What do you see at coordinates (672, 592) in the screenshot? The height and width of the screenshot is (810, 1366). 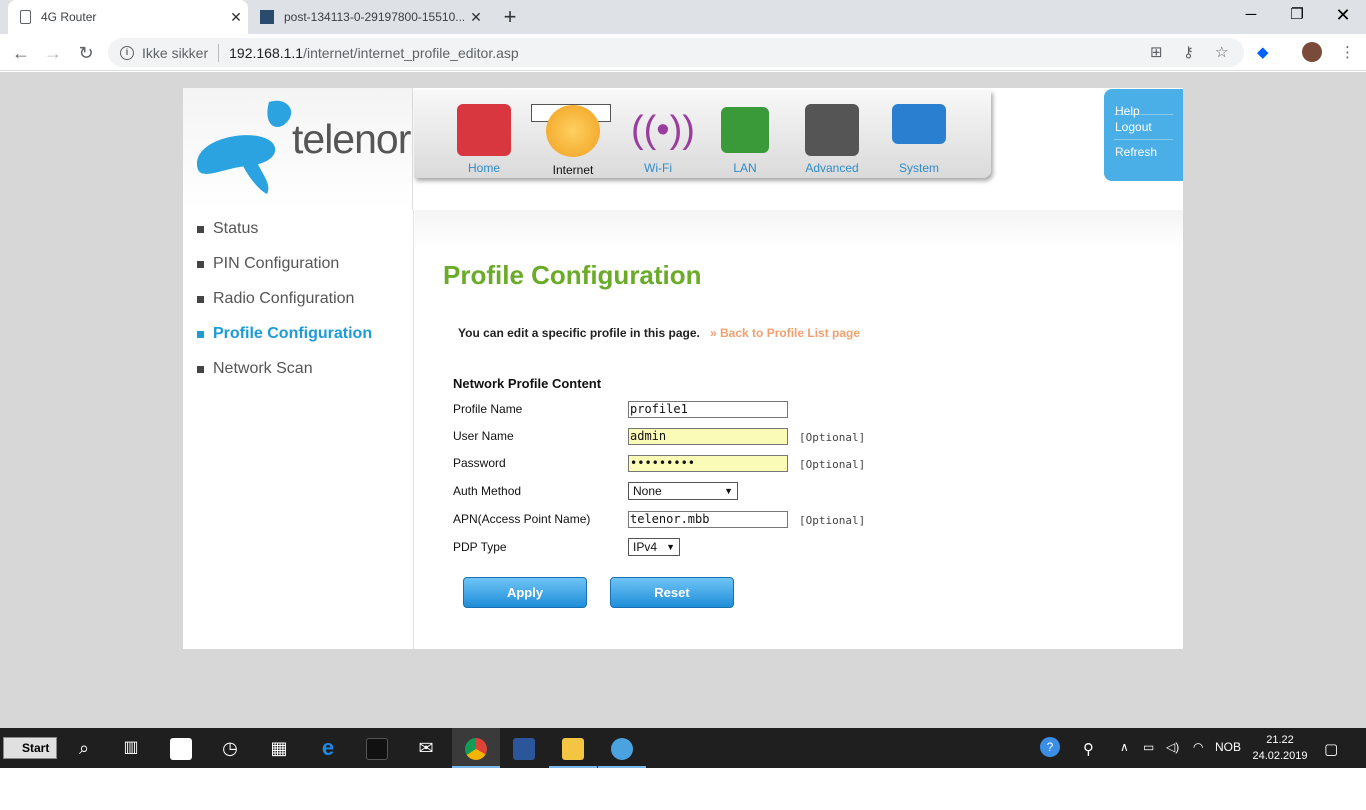 I see `reset-button: Reset` at bounding box center [672, 592].